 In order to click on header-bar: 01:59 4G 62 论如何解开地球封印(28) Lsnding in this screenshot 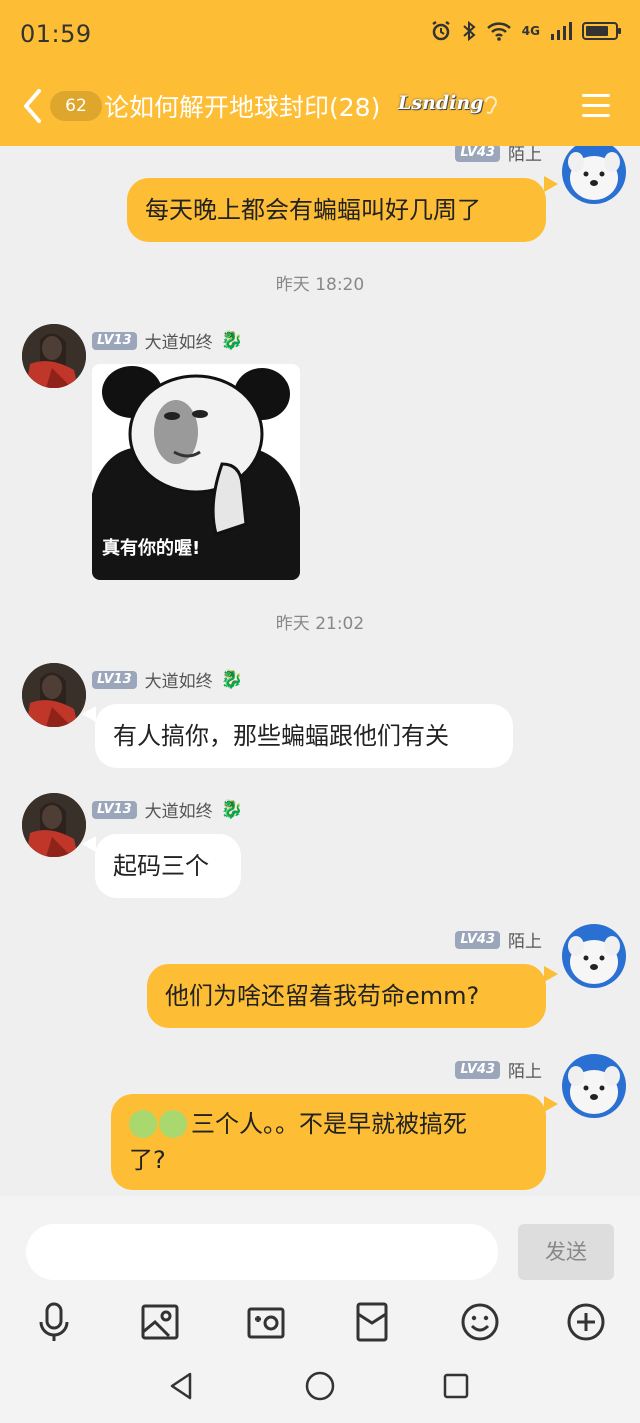, I will do `click(320, 73)`.